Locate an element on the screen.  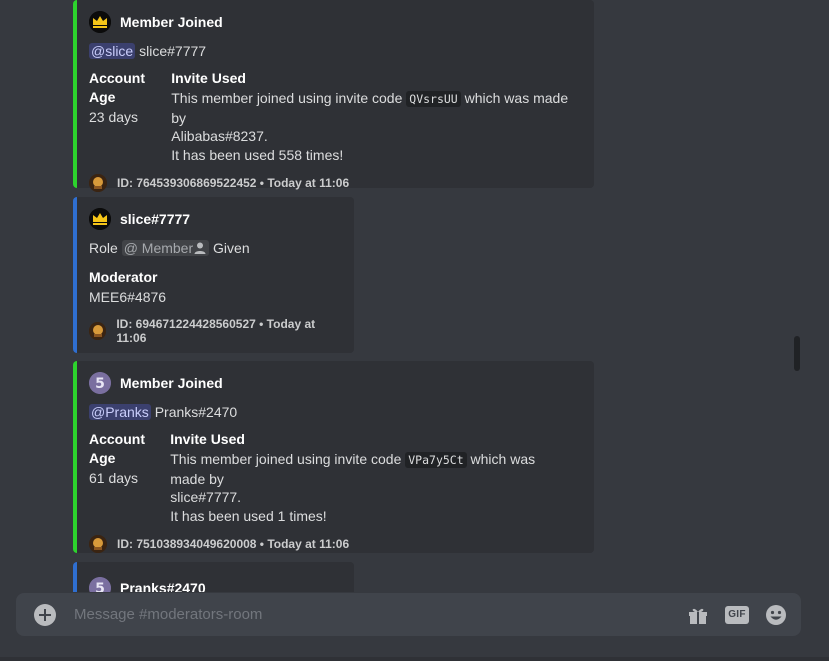
footer-text: ID: 764539306869522452 • Today at 11:06 is located at coordinates (233, 183).